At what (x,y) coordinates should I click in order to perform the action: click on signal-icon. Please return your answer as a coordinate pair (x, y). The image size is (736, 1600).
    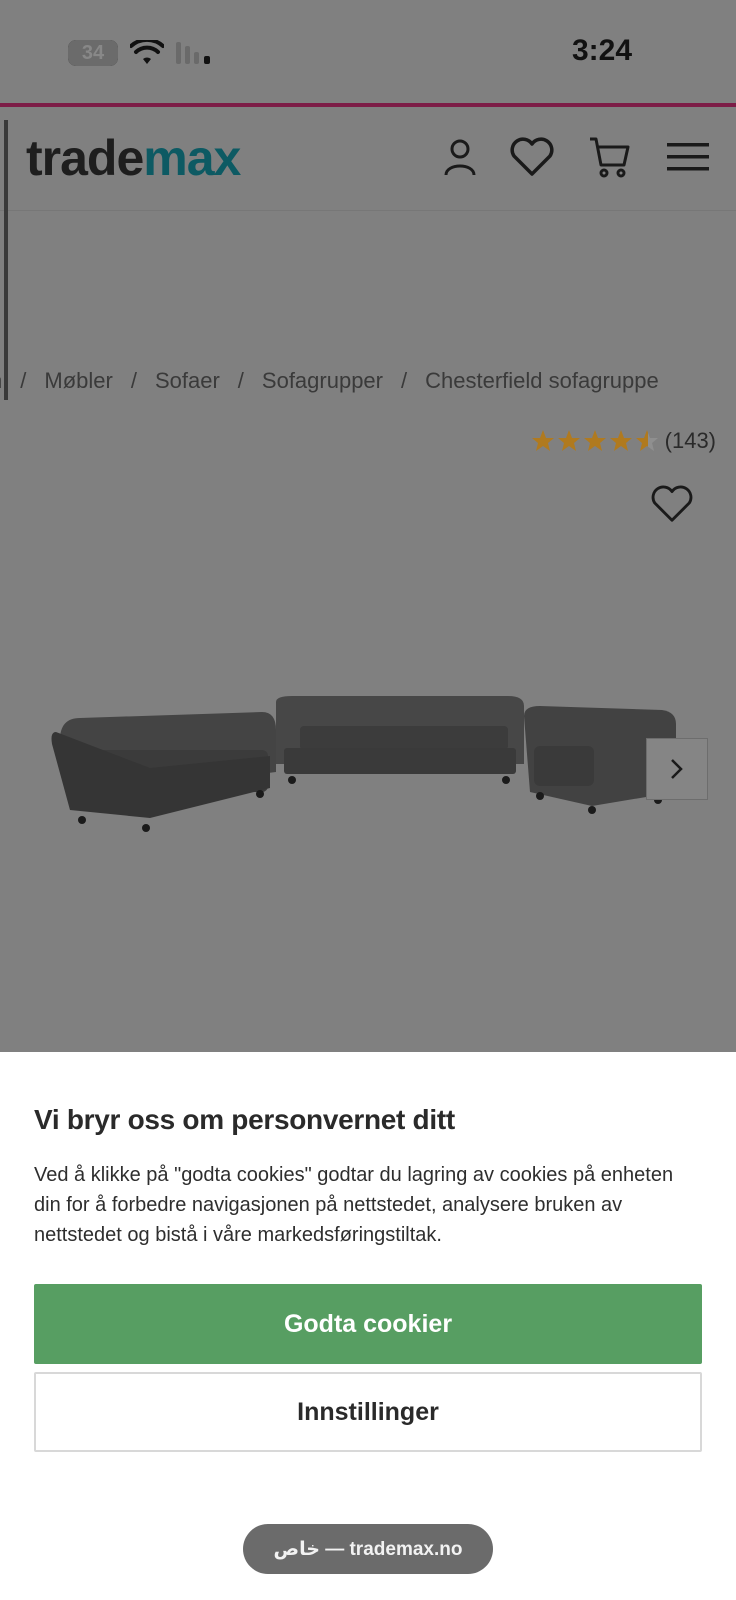
    Looking at the image, I should click on (193, 53).